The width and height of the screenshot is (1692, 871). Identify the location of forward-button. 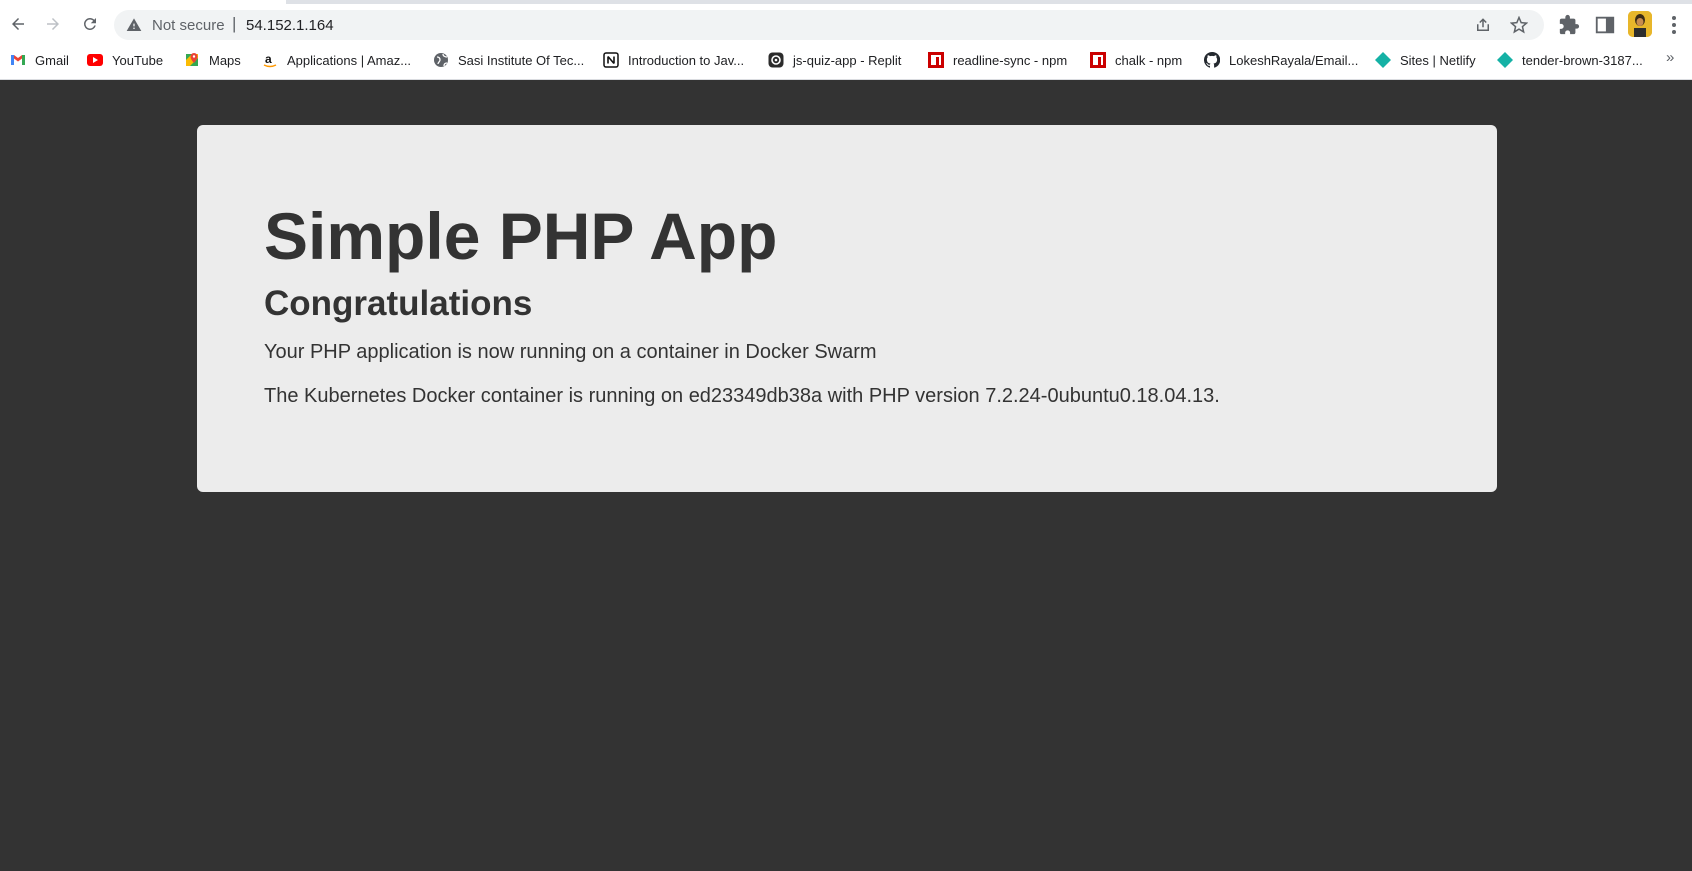
(53, 24).